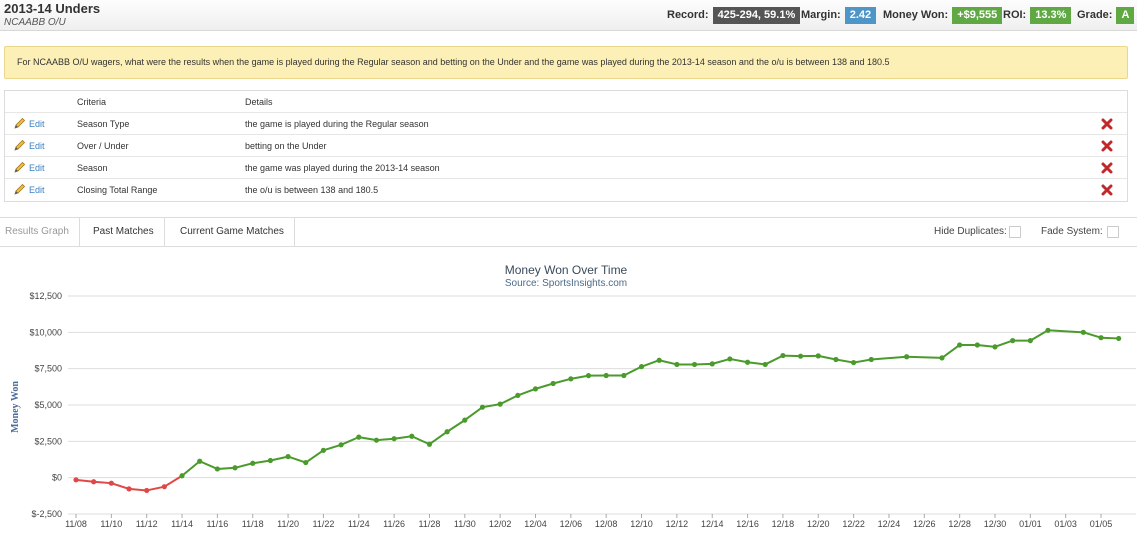 Image resolution: width=1137 pixels, height=535 pixels. Describe the element at coordinates (783, 524) in the screenshot. I see `x-tick-label: 12/18` at that location.